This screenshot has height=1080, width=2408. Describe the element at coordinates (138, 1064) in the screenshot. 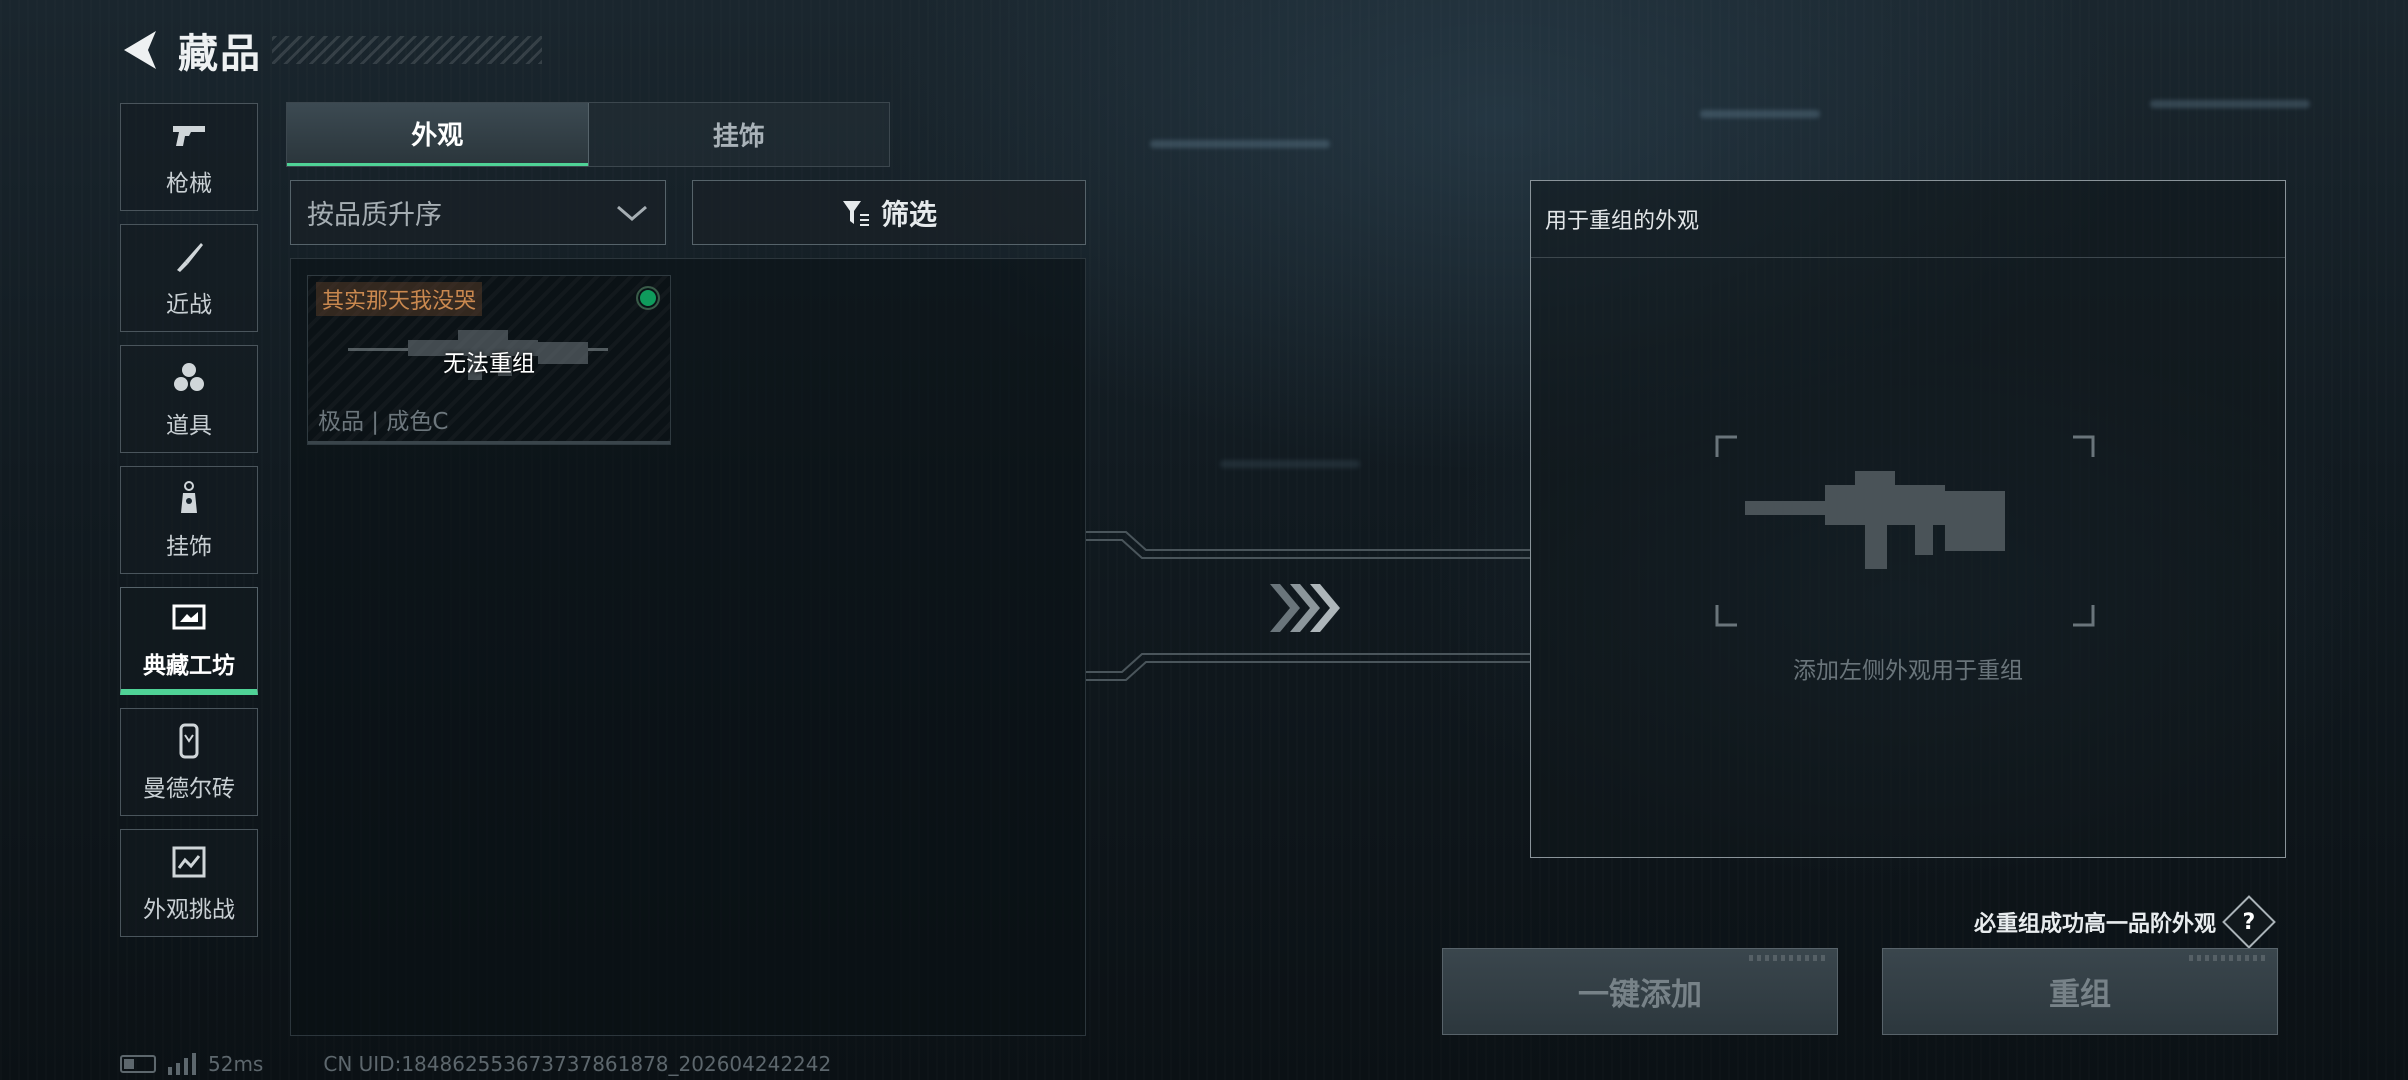

I see `battery-icon` at that location.